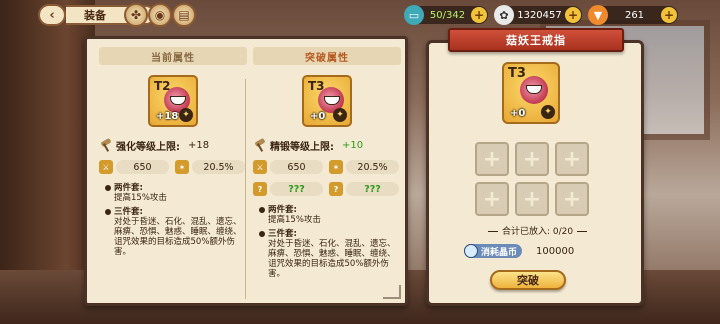 This screenshot has width=720, height=324. Describe the element at coordinates (471, 251) in the screenshot. I see `crystal-coin-icon` at that location.